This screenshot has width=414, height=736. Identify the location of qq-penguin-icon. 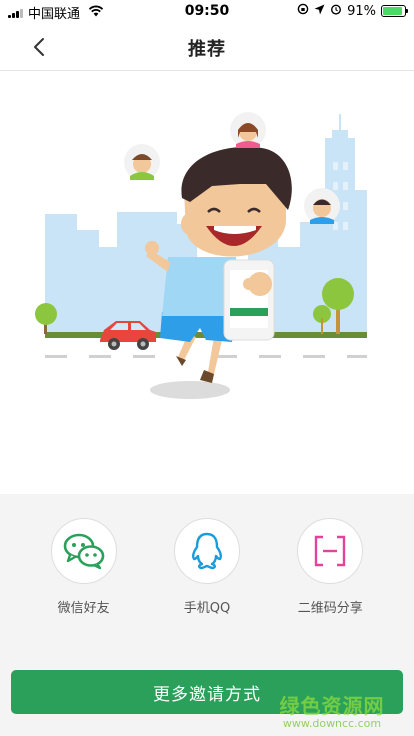
(206, 551).